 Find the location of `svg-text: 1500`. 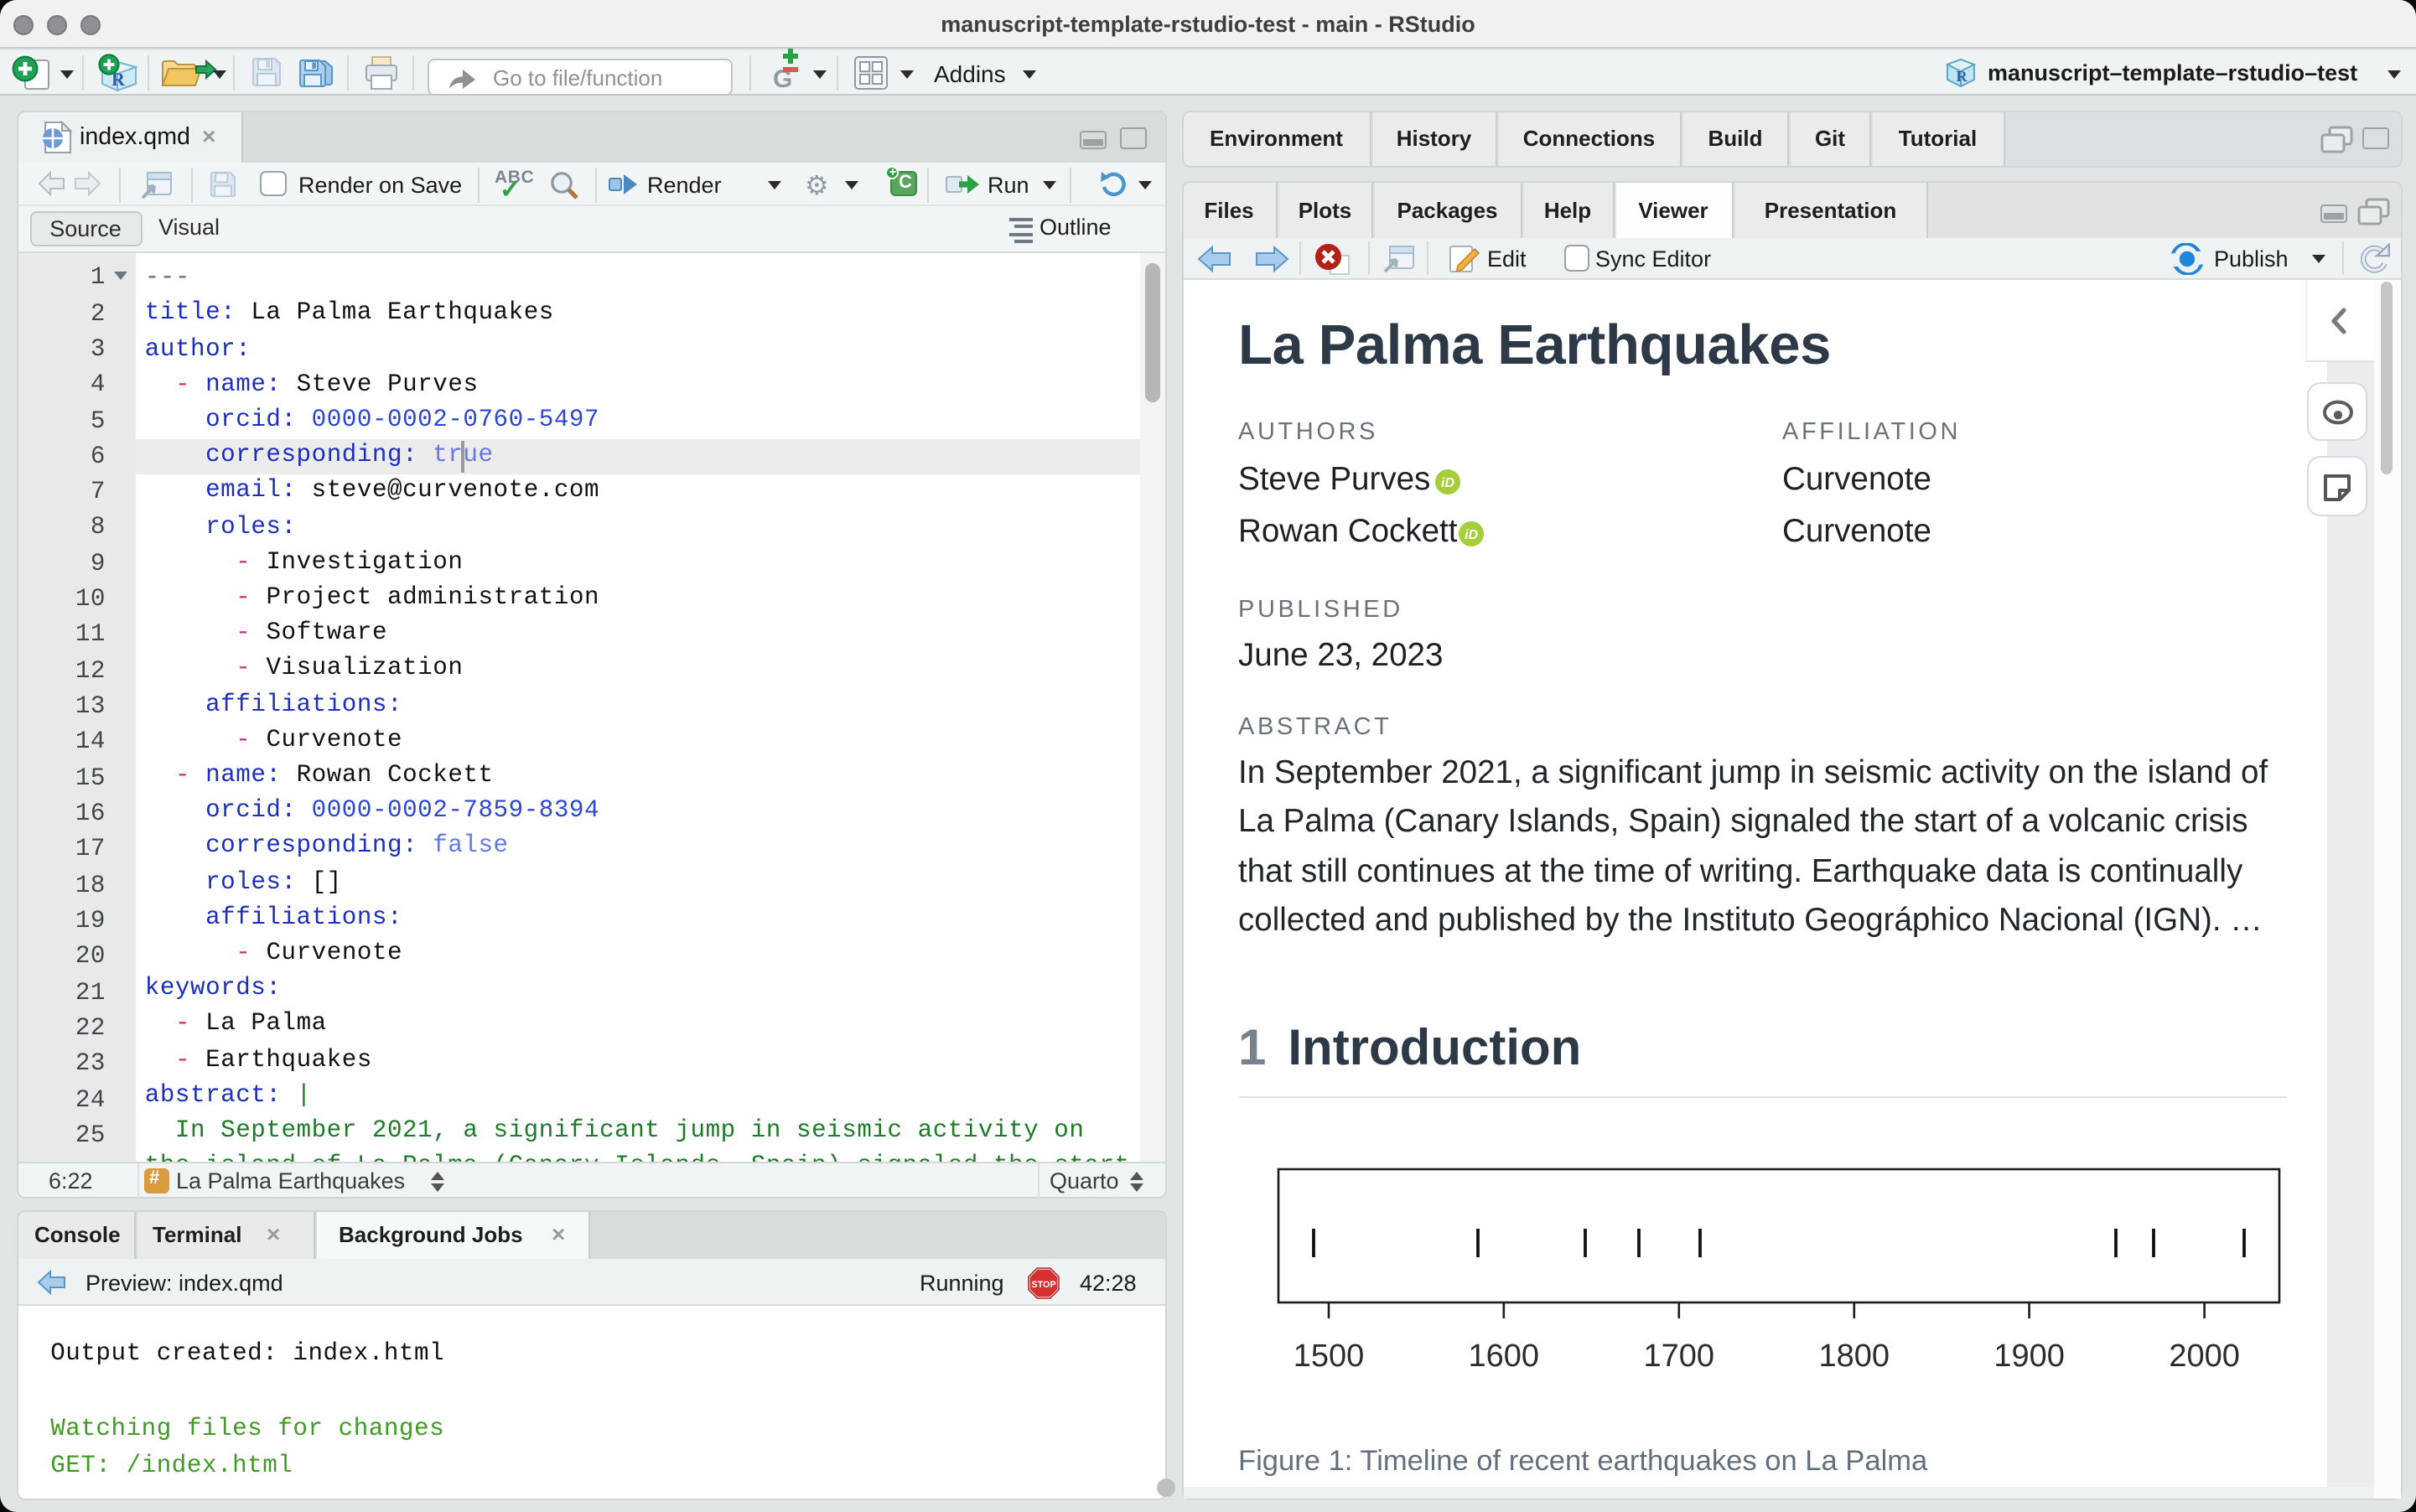

svg-text: 1500 is located at coordinates (1328, 1356).